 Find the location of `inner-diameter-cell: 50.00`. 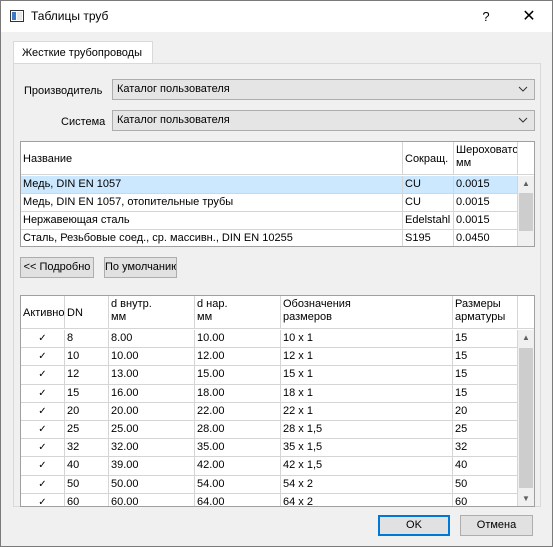

inner-diameter-cell: 50.00 is located at coordinates (152, 484).